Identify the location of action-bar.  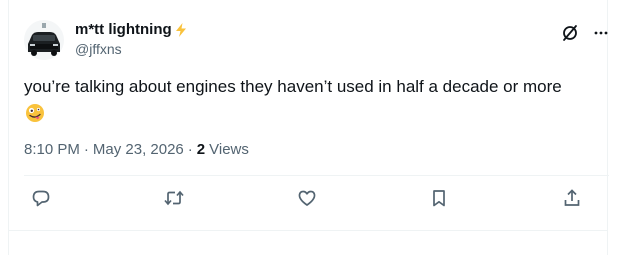
(306, 200).